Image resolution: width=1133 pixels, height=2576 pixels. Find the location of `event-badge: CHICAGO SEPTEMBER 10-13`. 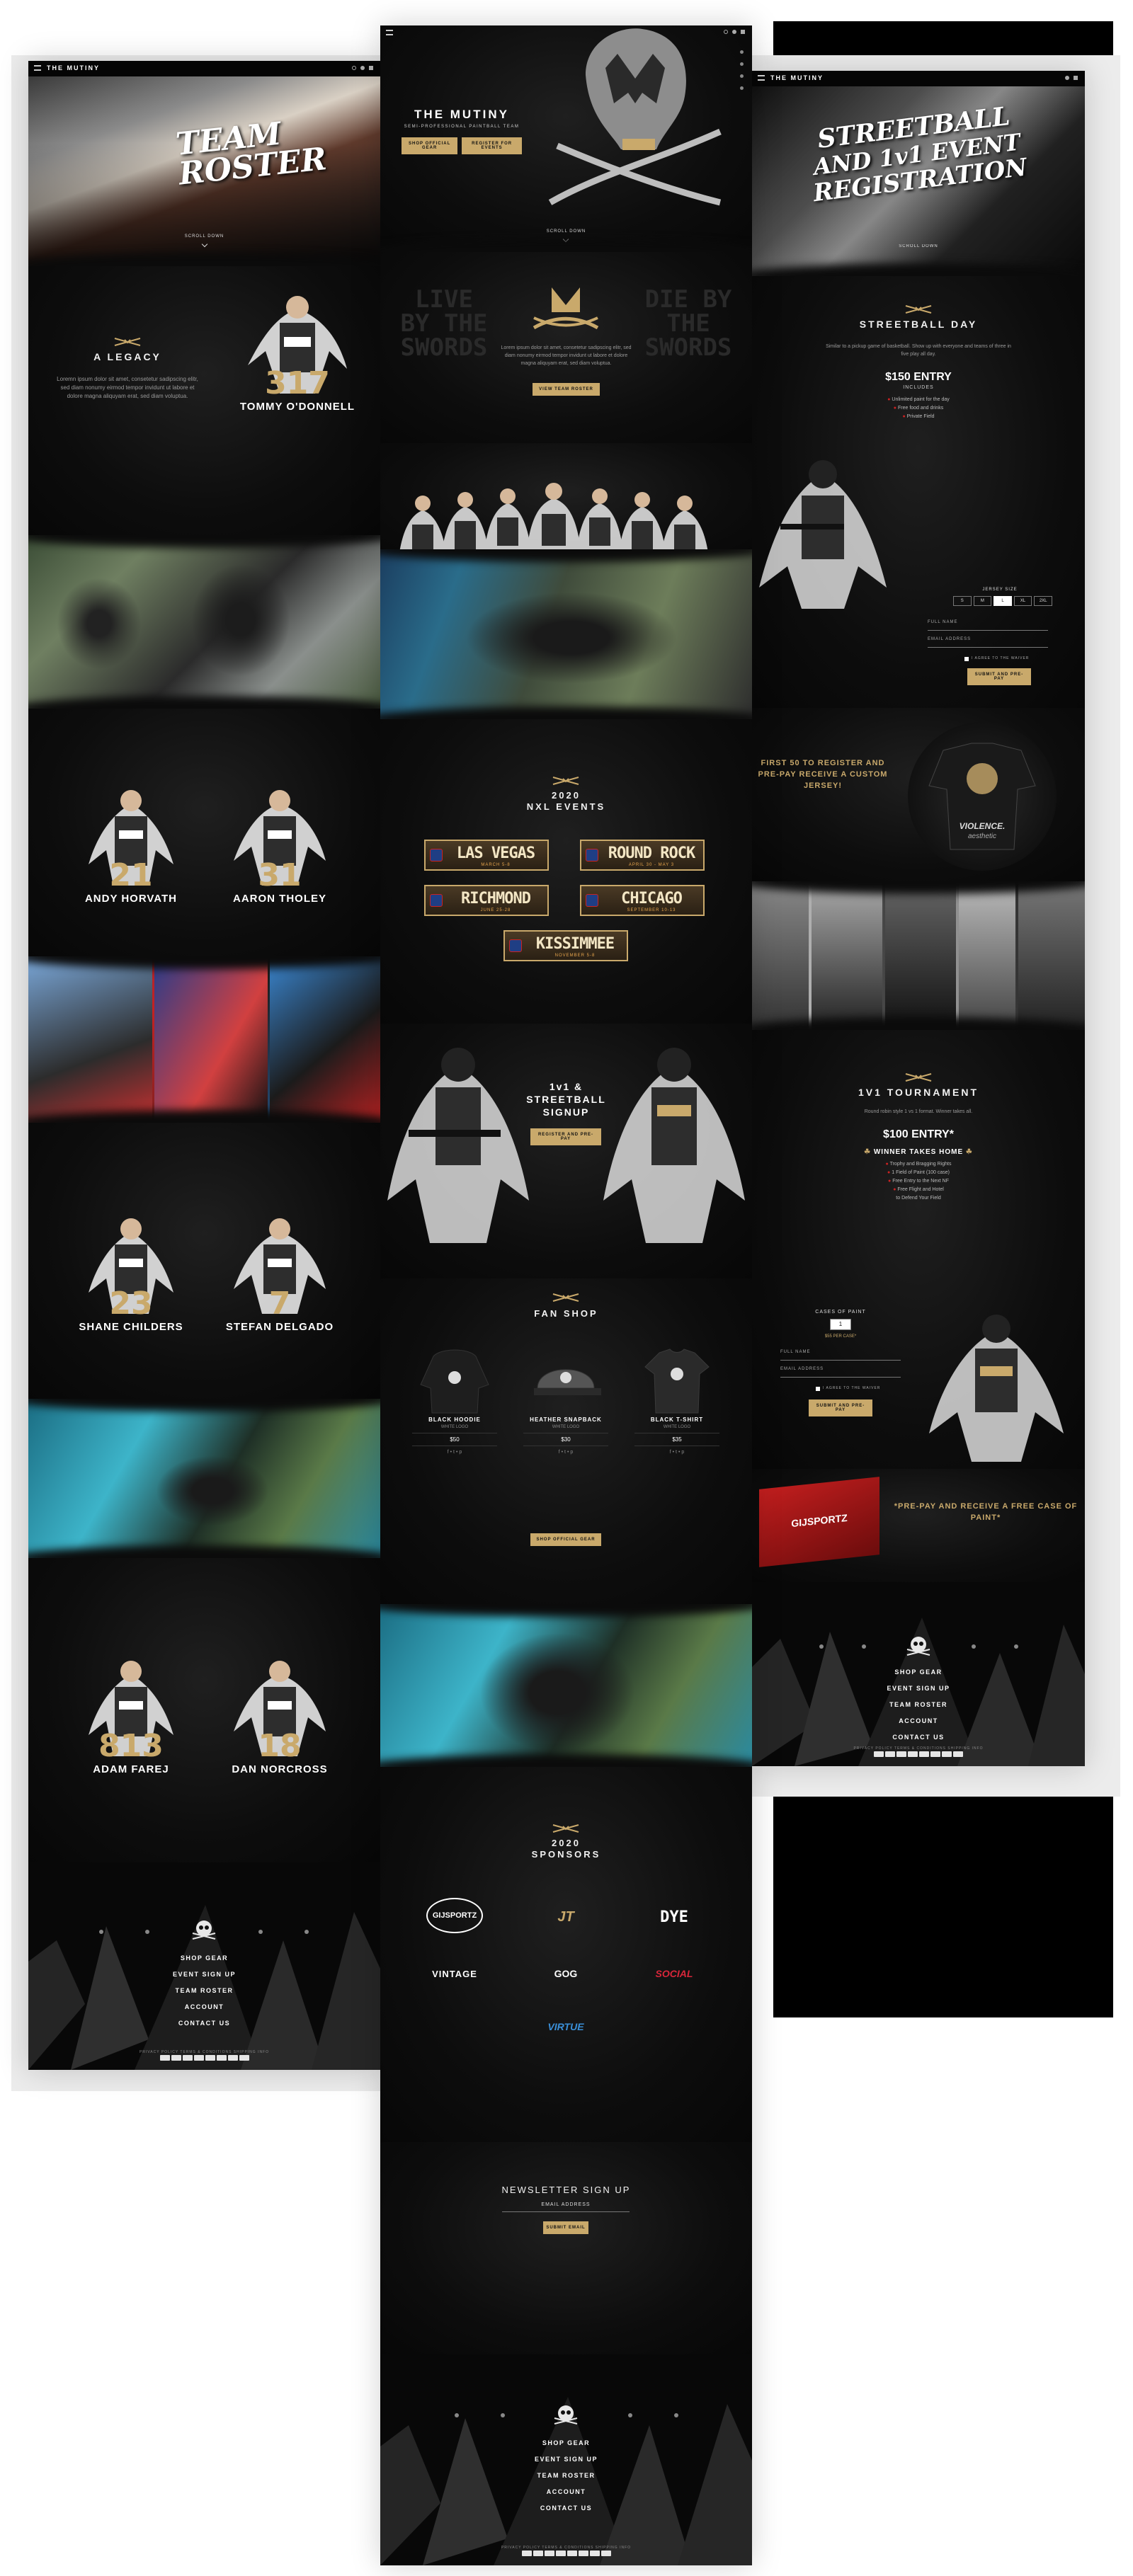

event-badge: CHICAGO SEPTEMBER 10-13 is located at coordinates (643, 900).